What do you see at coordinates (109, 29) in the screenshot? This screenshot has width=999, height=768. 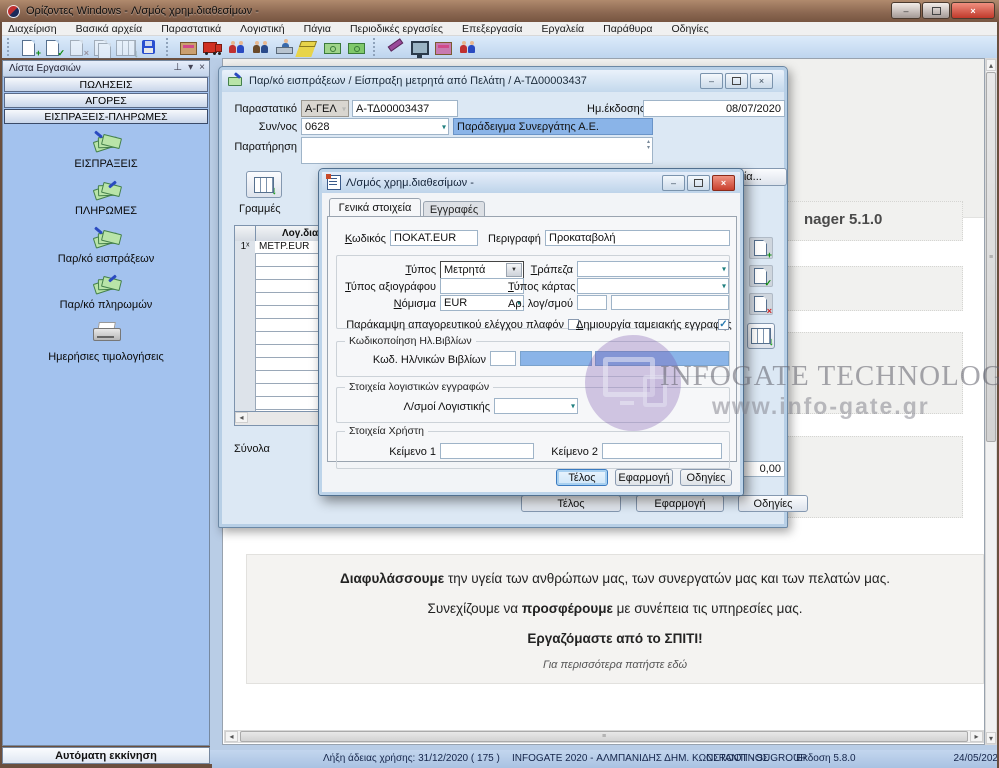 I see `menu-item-master-files: Βασικά αρχεία` at bounding box center [109, 29].